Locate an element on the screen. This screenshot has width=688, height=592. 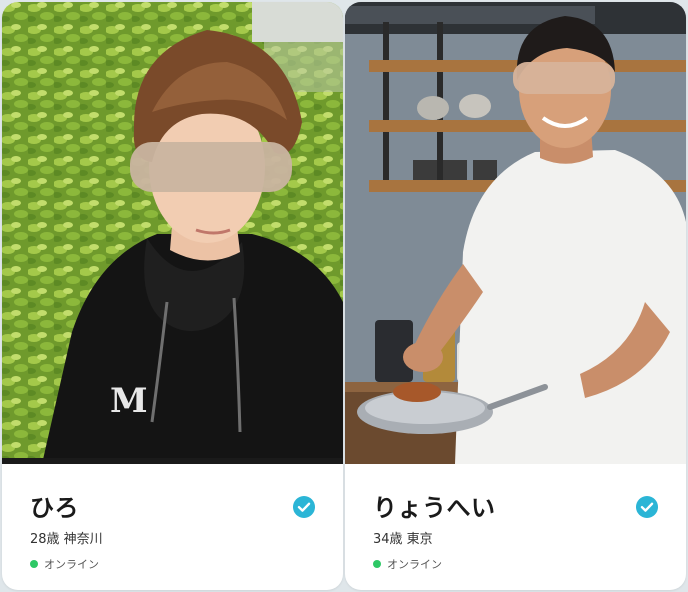
profile-age-location: 28歳 神奈川 is located at coordinates (66, 539).